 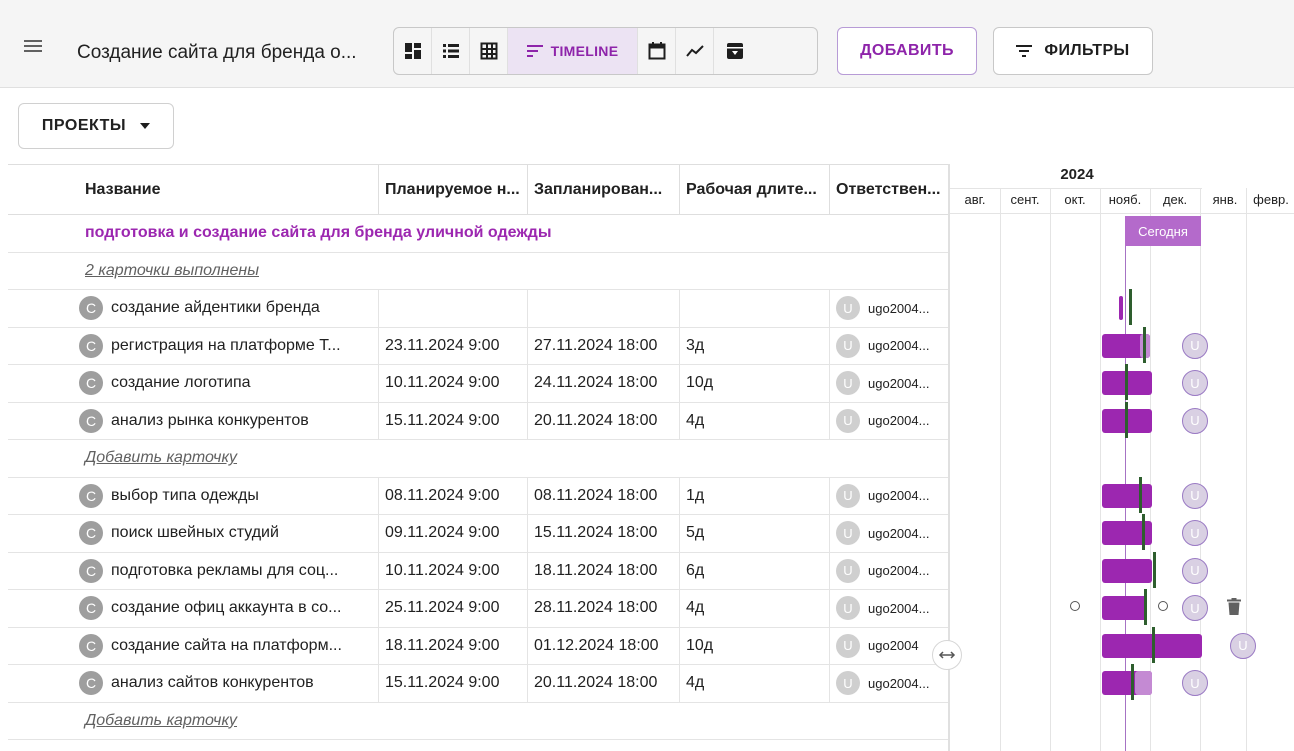 What do you see at coordinates (603, 570) in the screenshot?
I see `end-cell: 18.11.2024 18:00` at bounding box center [603, 570].